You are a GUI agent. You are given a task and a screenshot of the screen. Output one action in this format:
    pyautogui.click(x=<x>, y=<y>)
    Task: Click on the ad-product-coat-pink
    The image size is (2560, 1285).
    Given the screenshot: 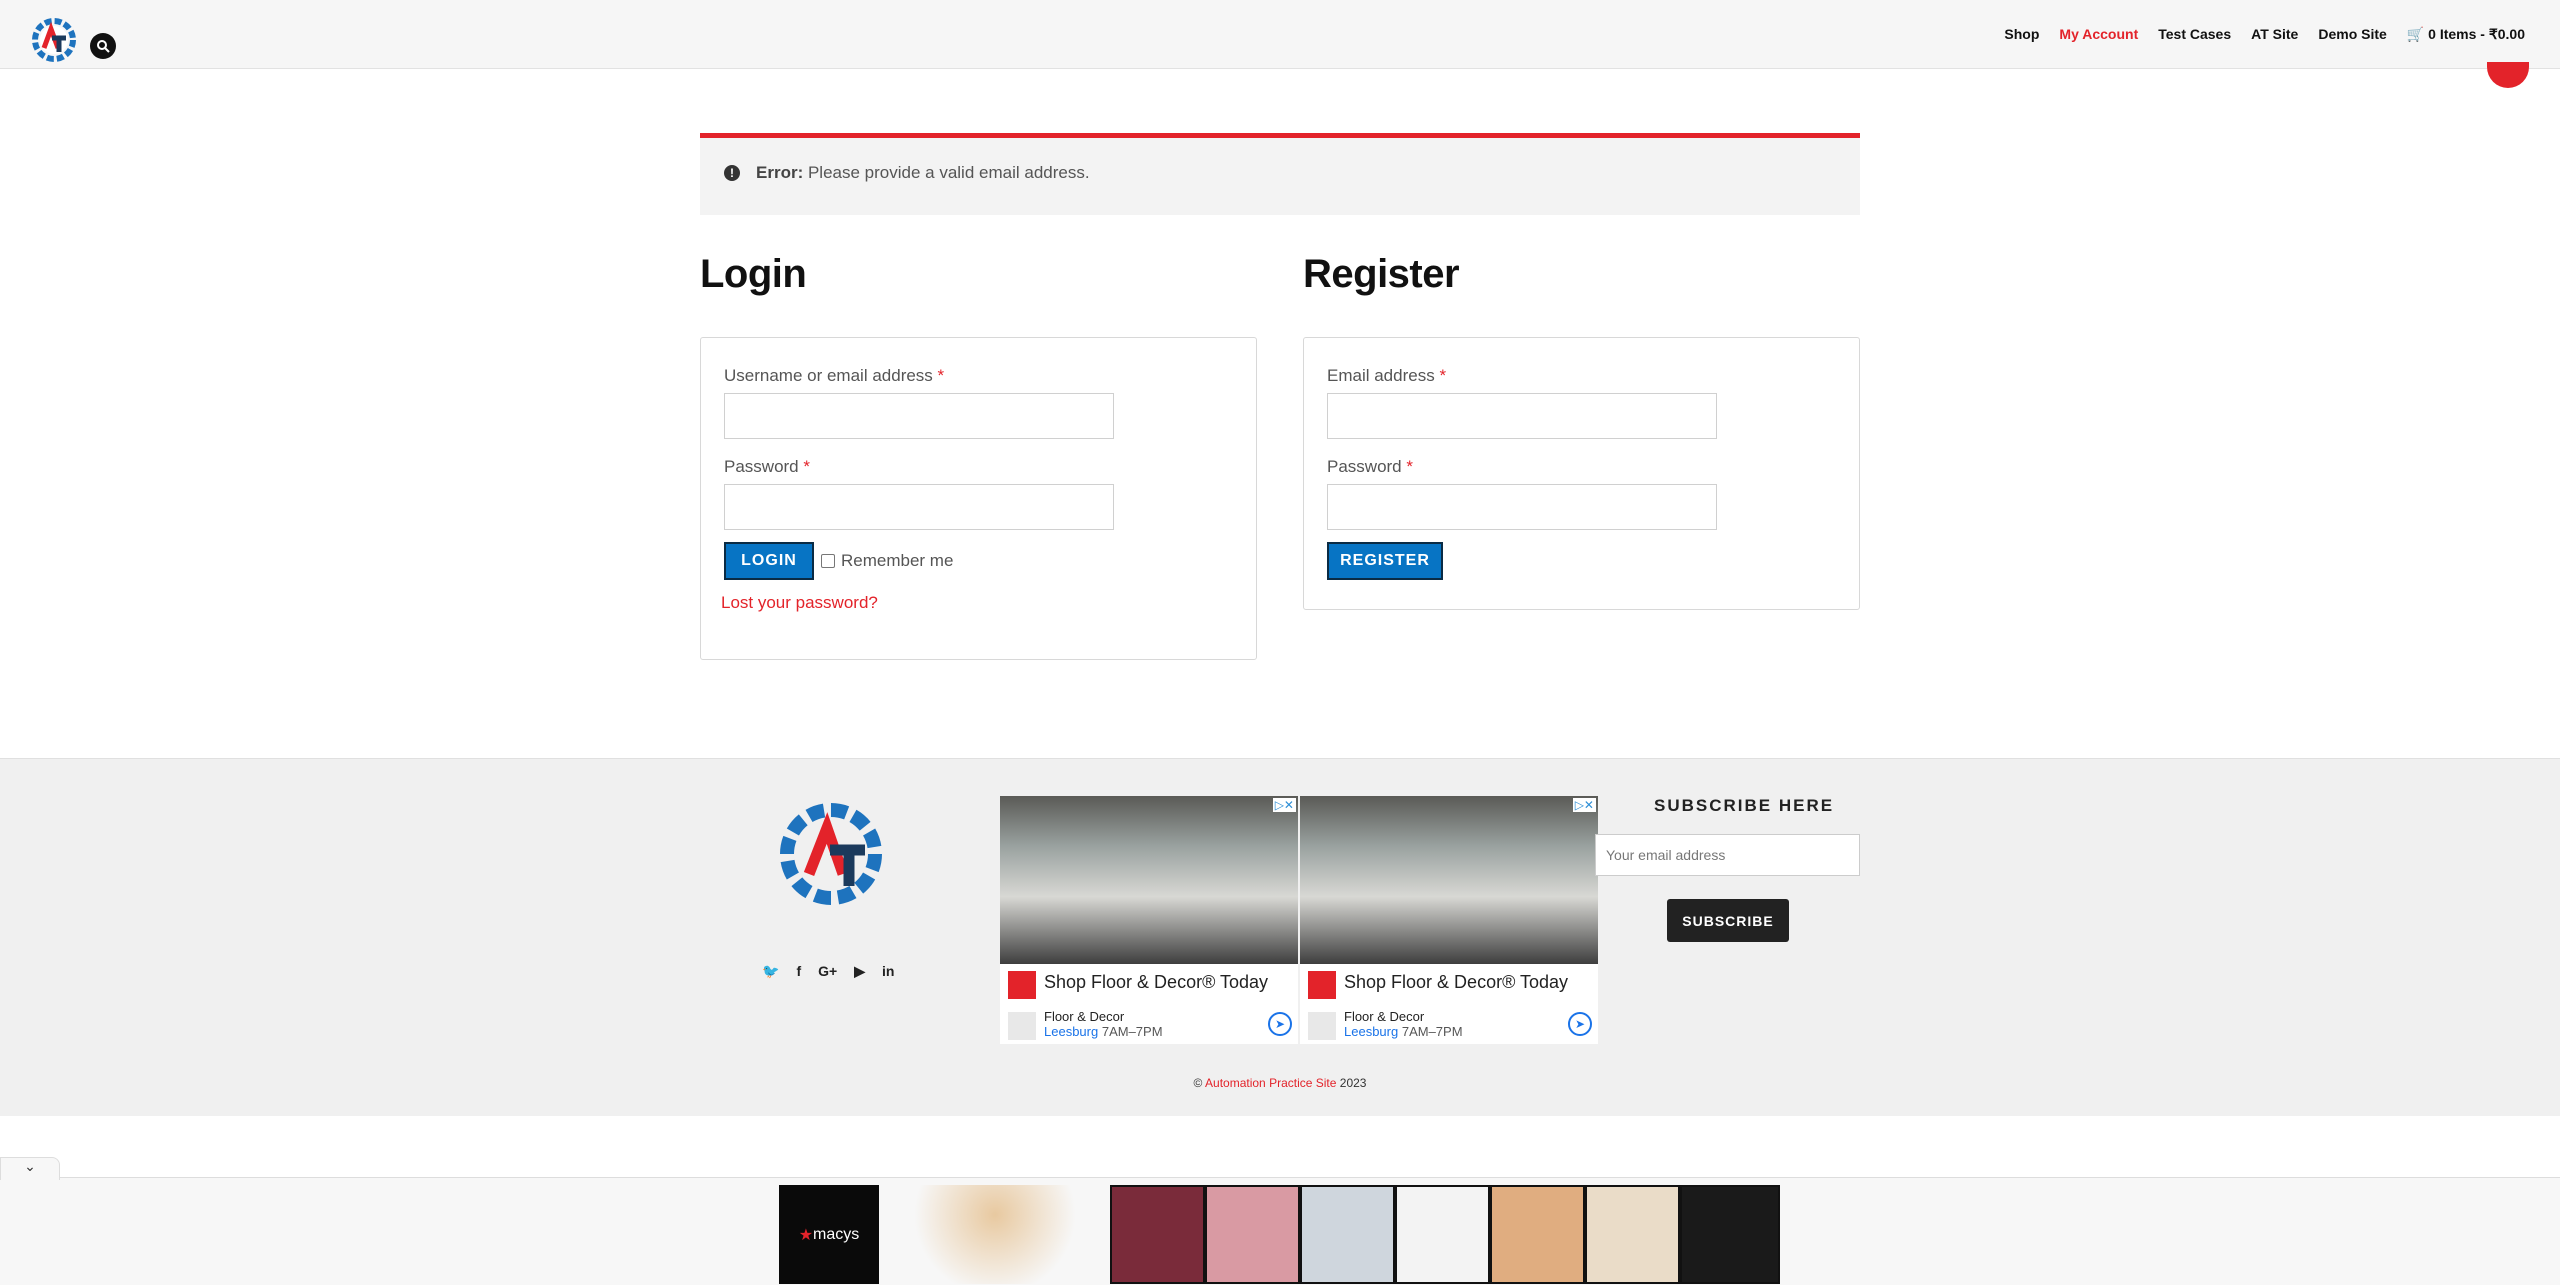 What is the action you would take?
    pyautogui.click(x=1252, y=1234)
    